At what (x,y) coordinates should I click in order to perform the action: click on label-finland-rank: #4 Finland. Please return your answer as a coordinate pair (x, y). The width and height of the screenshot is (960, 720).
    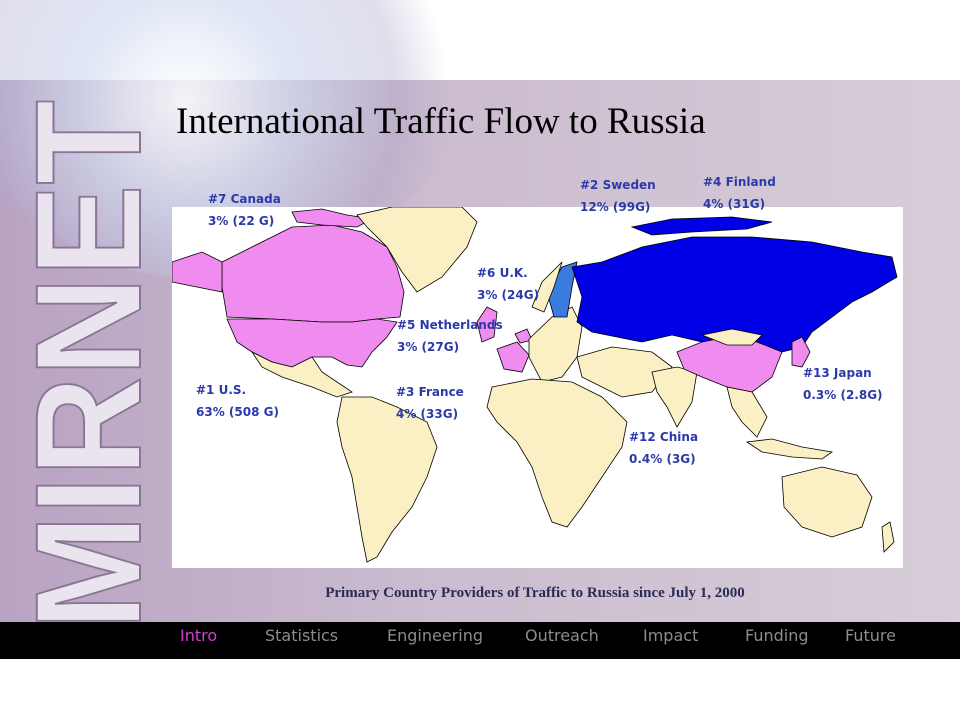
    Looking at the image, I should click on (739, 182).